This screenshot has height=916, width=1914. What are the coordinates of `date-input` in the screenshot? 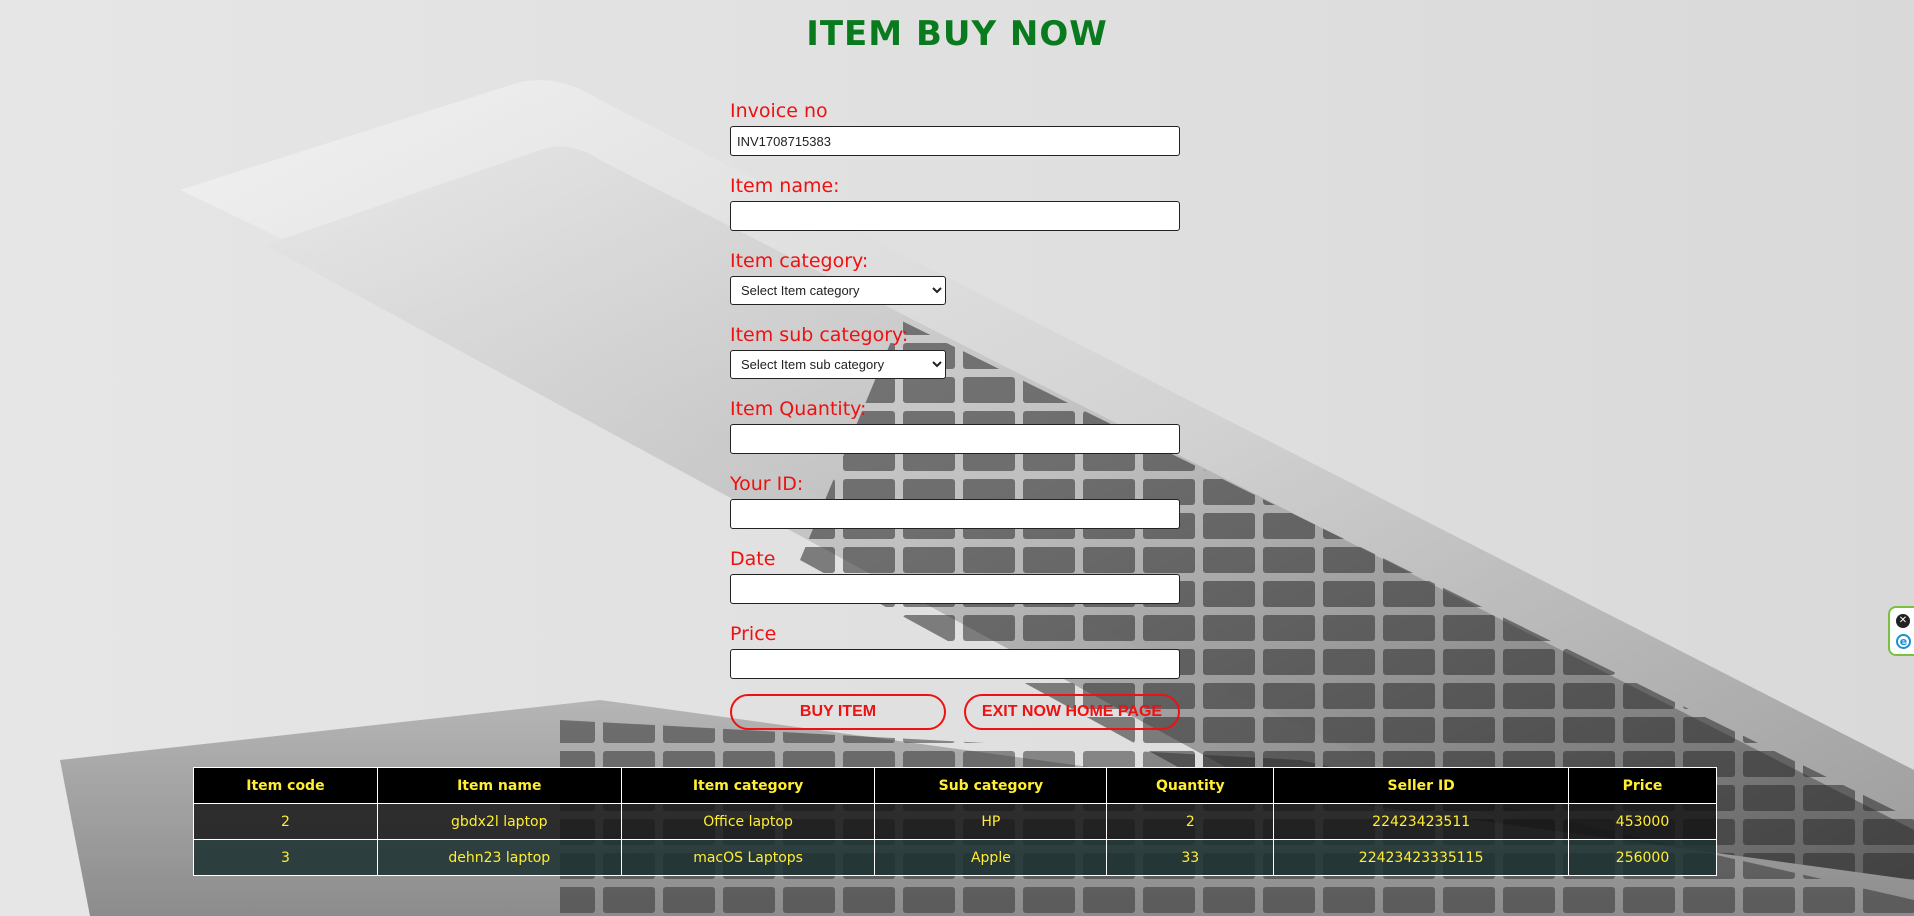 It's located at (955, 589).